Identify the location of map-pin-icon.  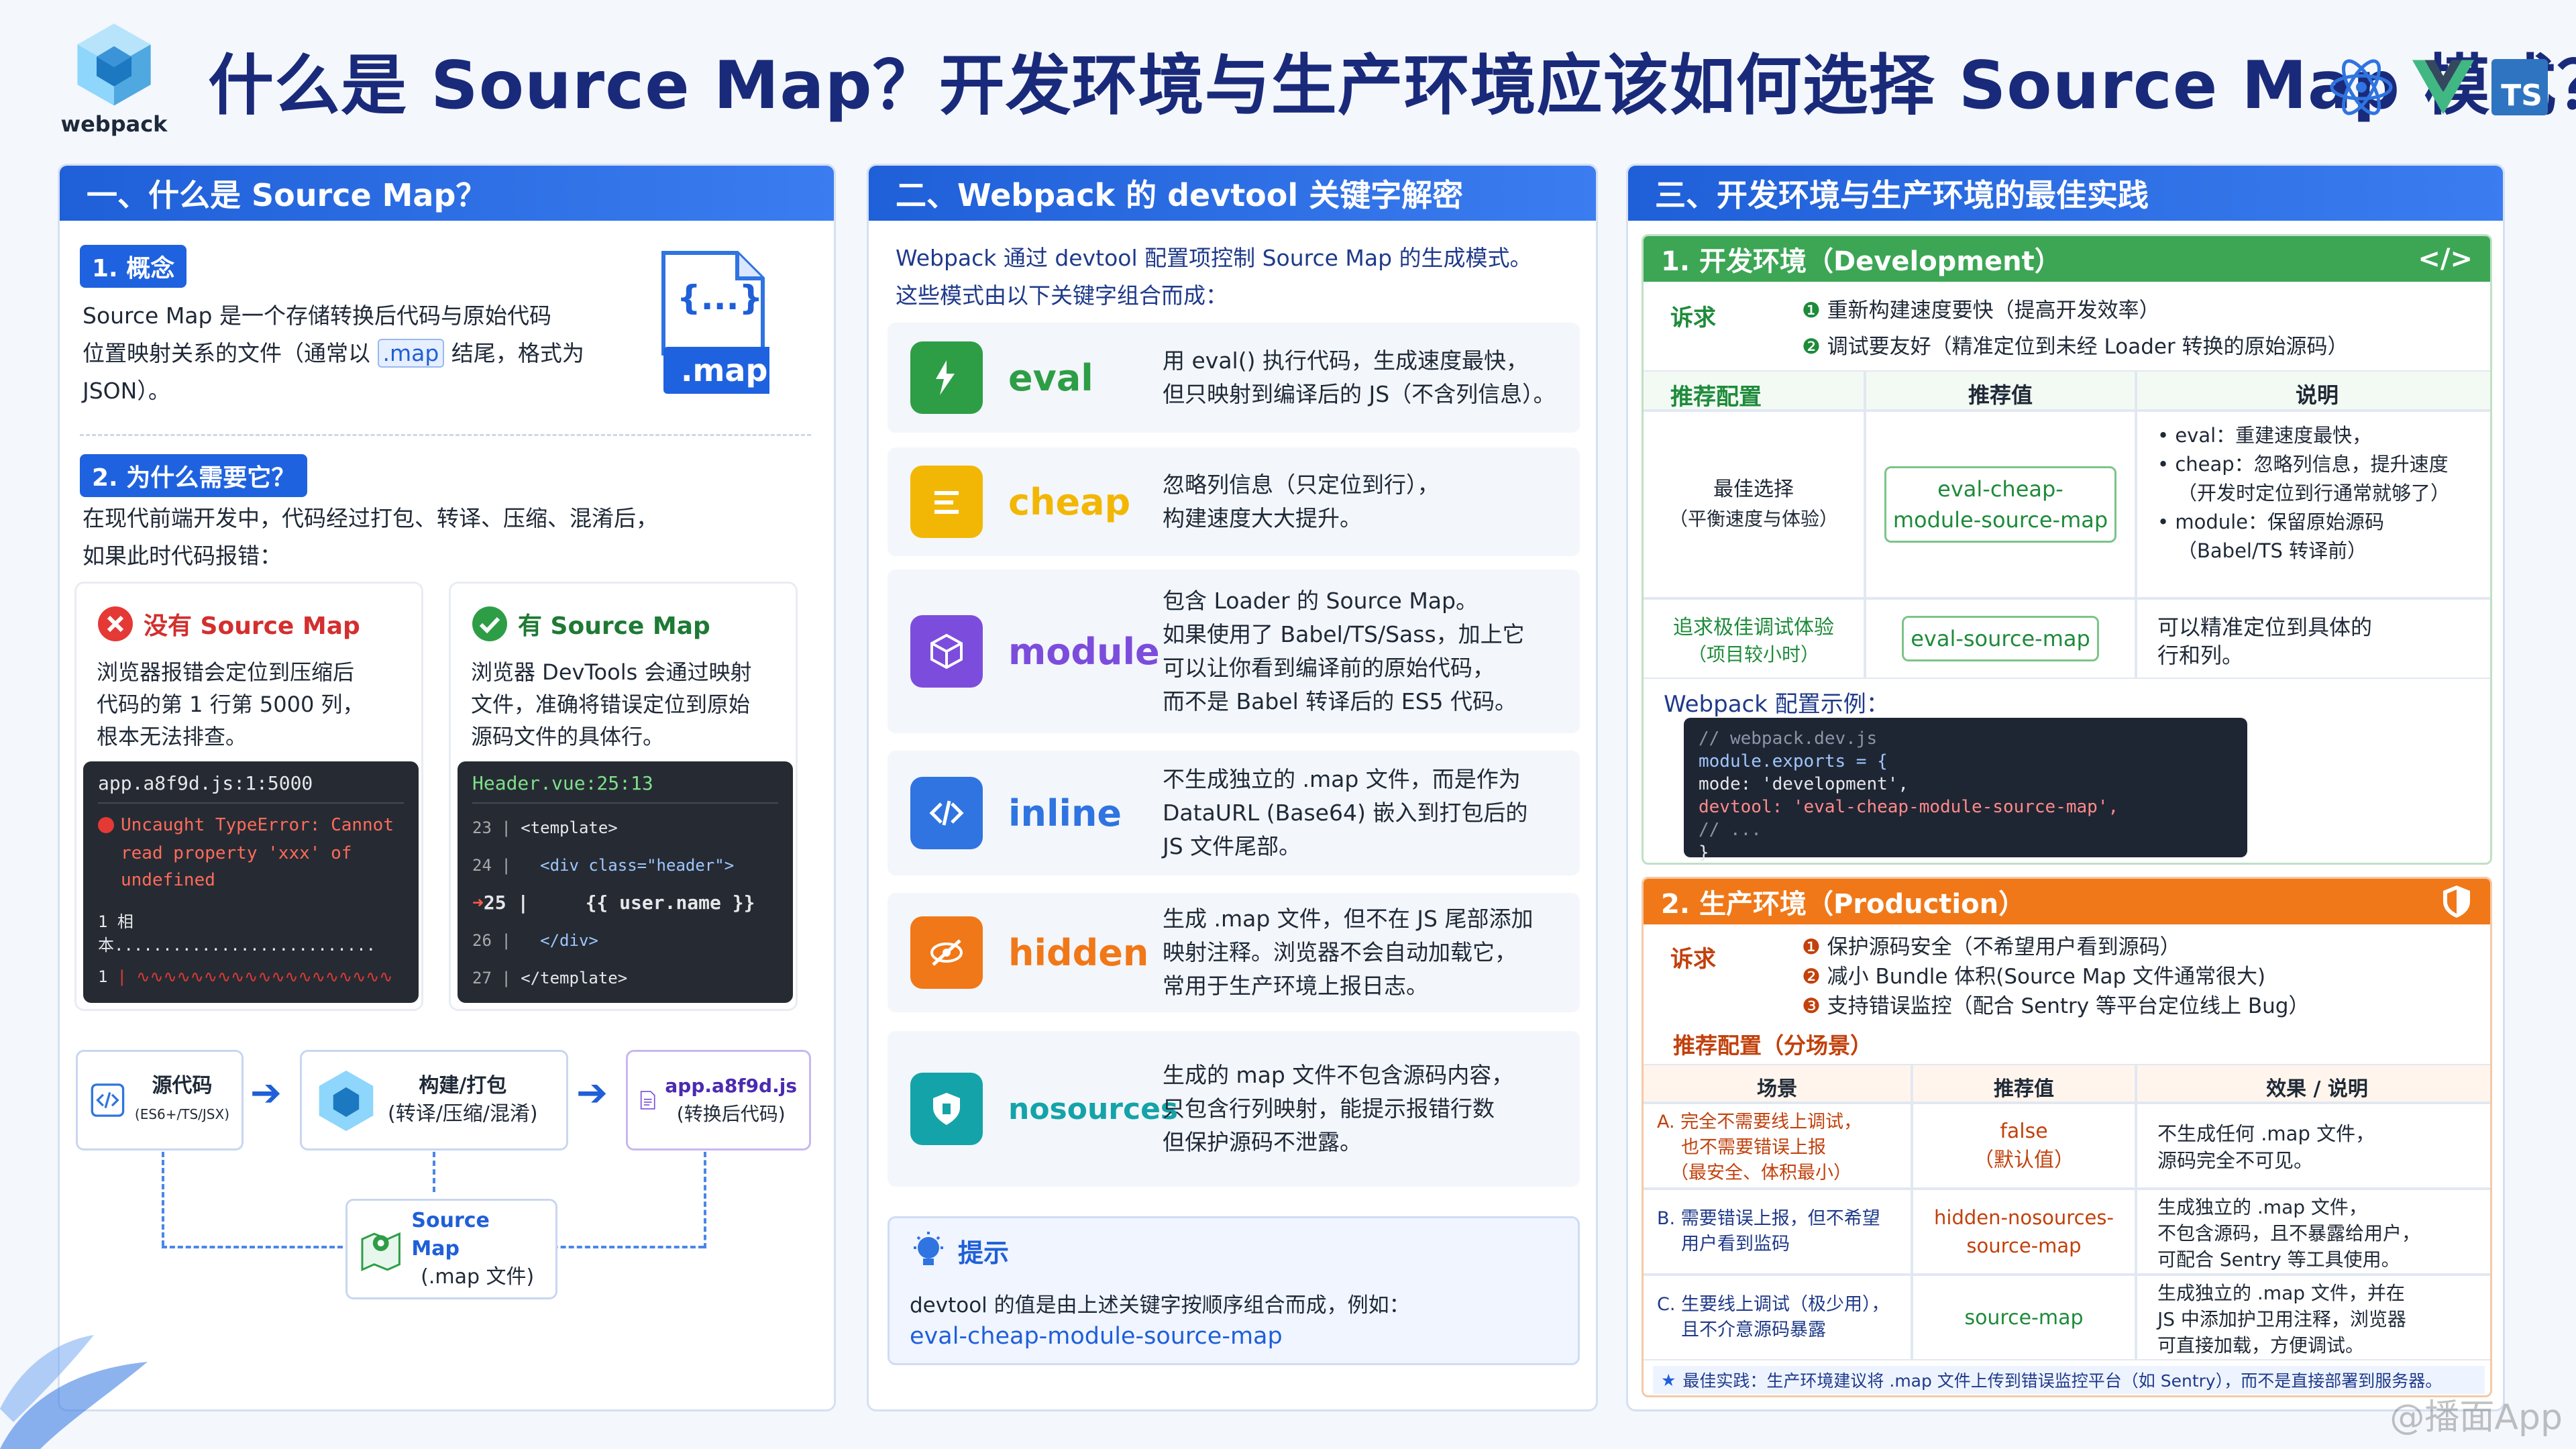
(380, 1251).